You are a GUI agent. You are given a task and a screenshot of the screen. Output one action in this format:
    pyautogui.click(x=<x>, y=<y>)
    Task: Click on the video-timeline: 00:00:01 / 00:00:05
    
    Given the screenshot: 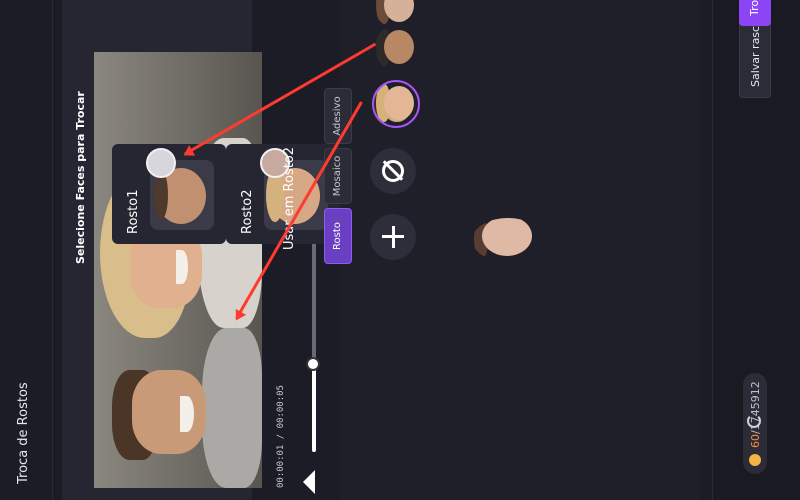 What is the action you would take?
    pyautogui.click(x=302, y=273)
    